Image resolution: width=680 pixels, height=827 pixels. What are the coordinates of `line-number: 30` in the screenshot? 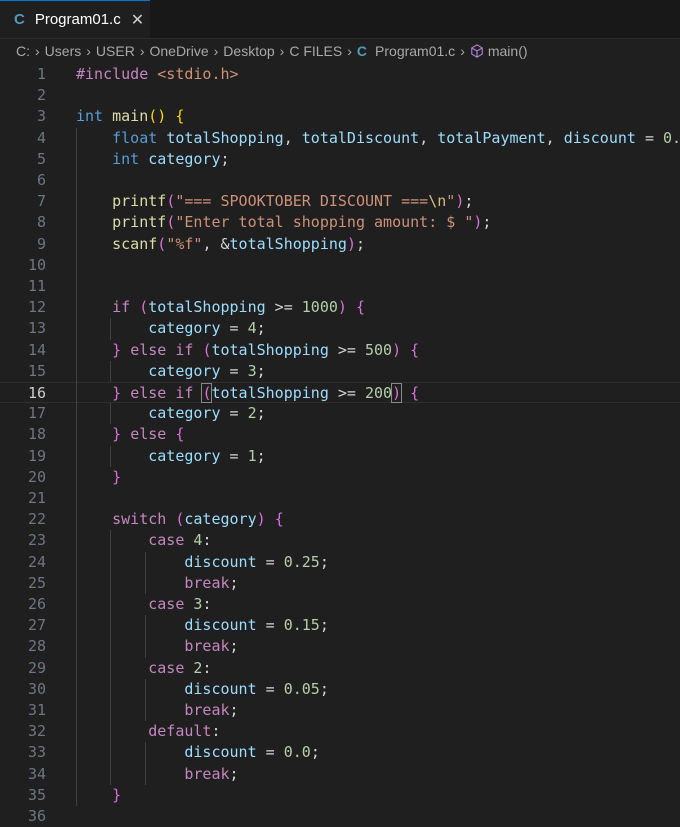 It's located at (36, 688).